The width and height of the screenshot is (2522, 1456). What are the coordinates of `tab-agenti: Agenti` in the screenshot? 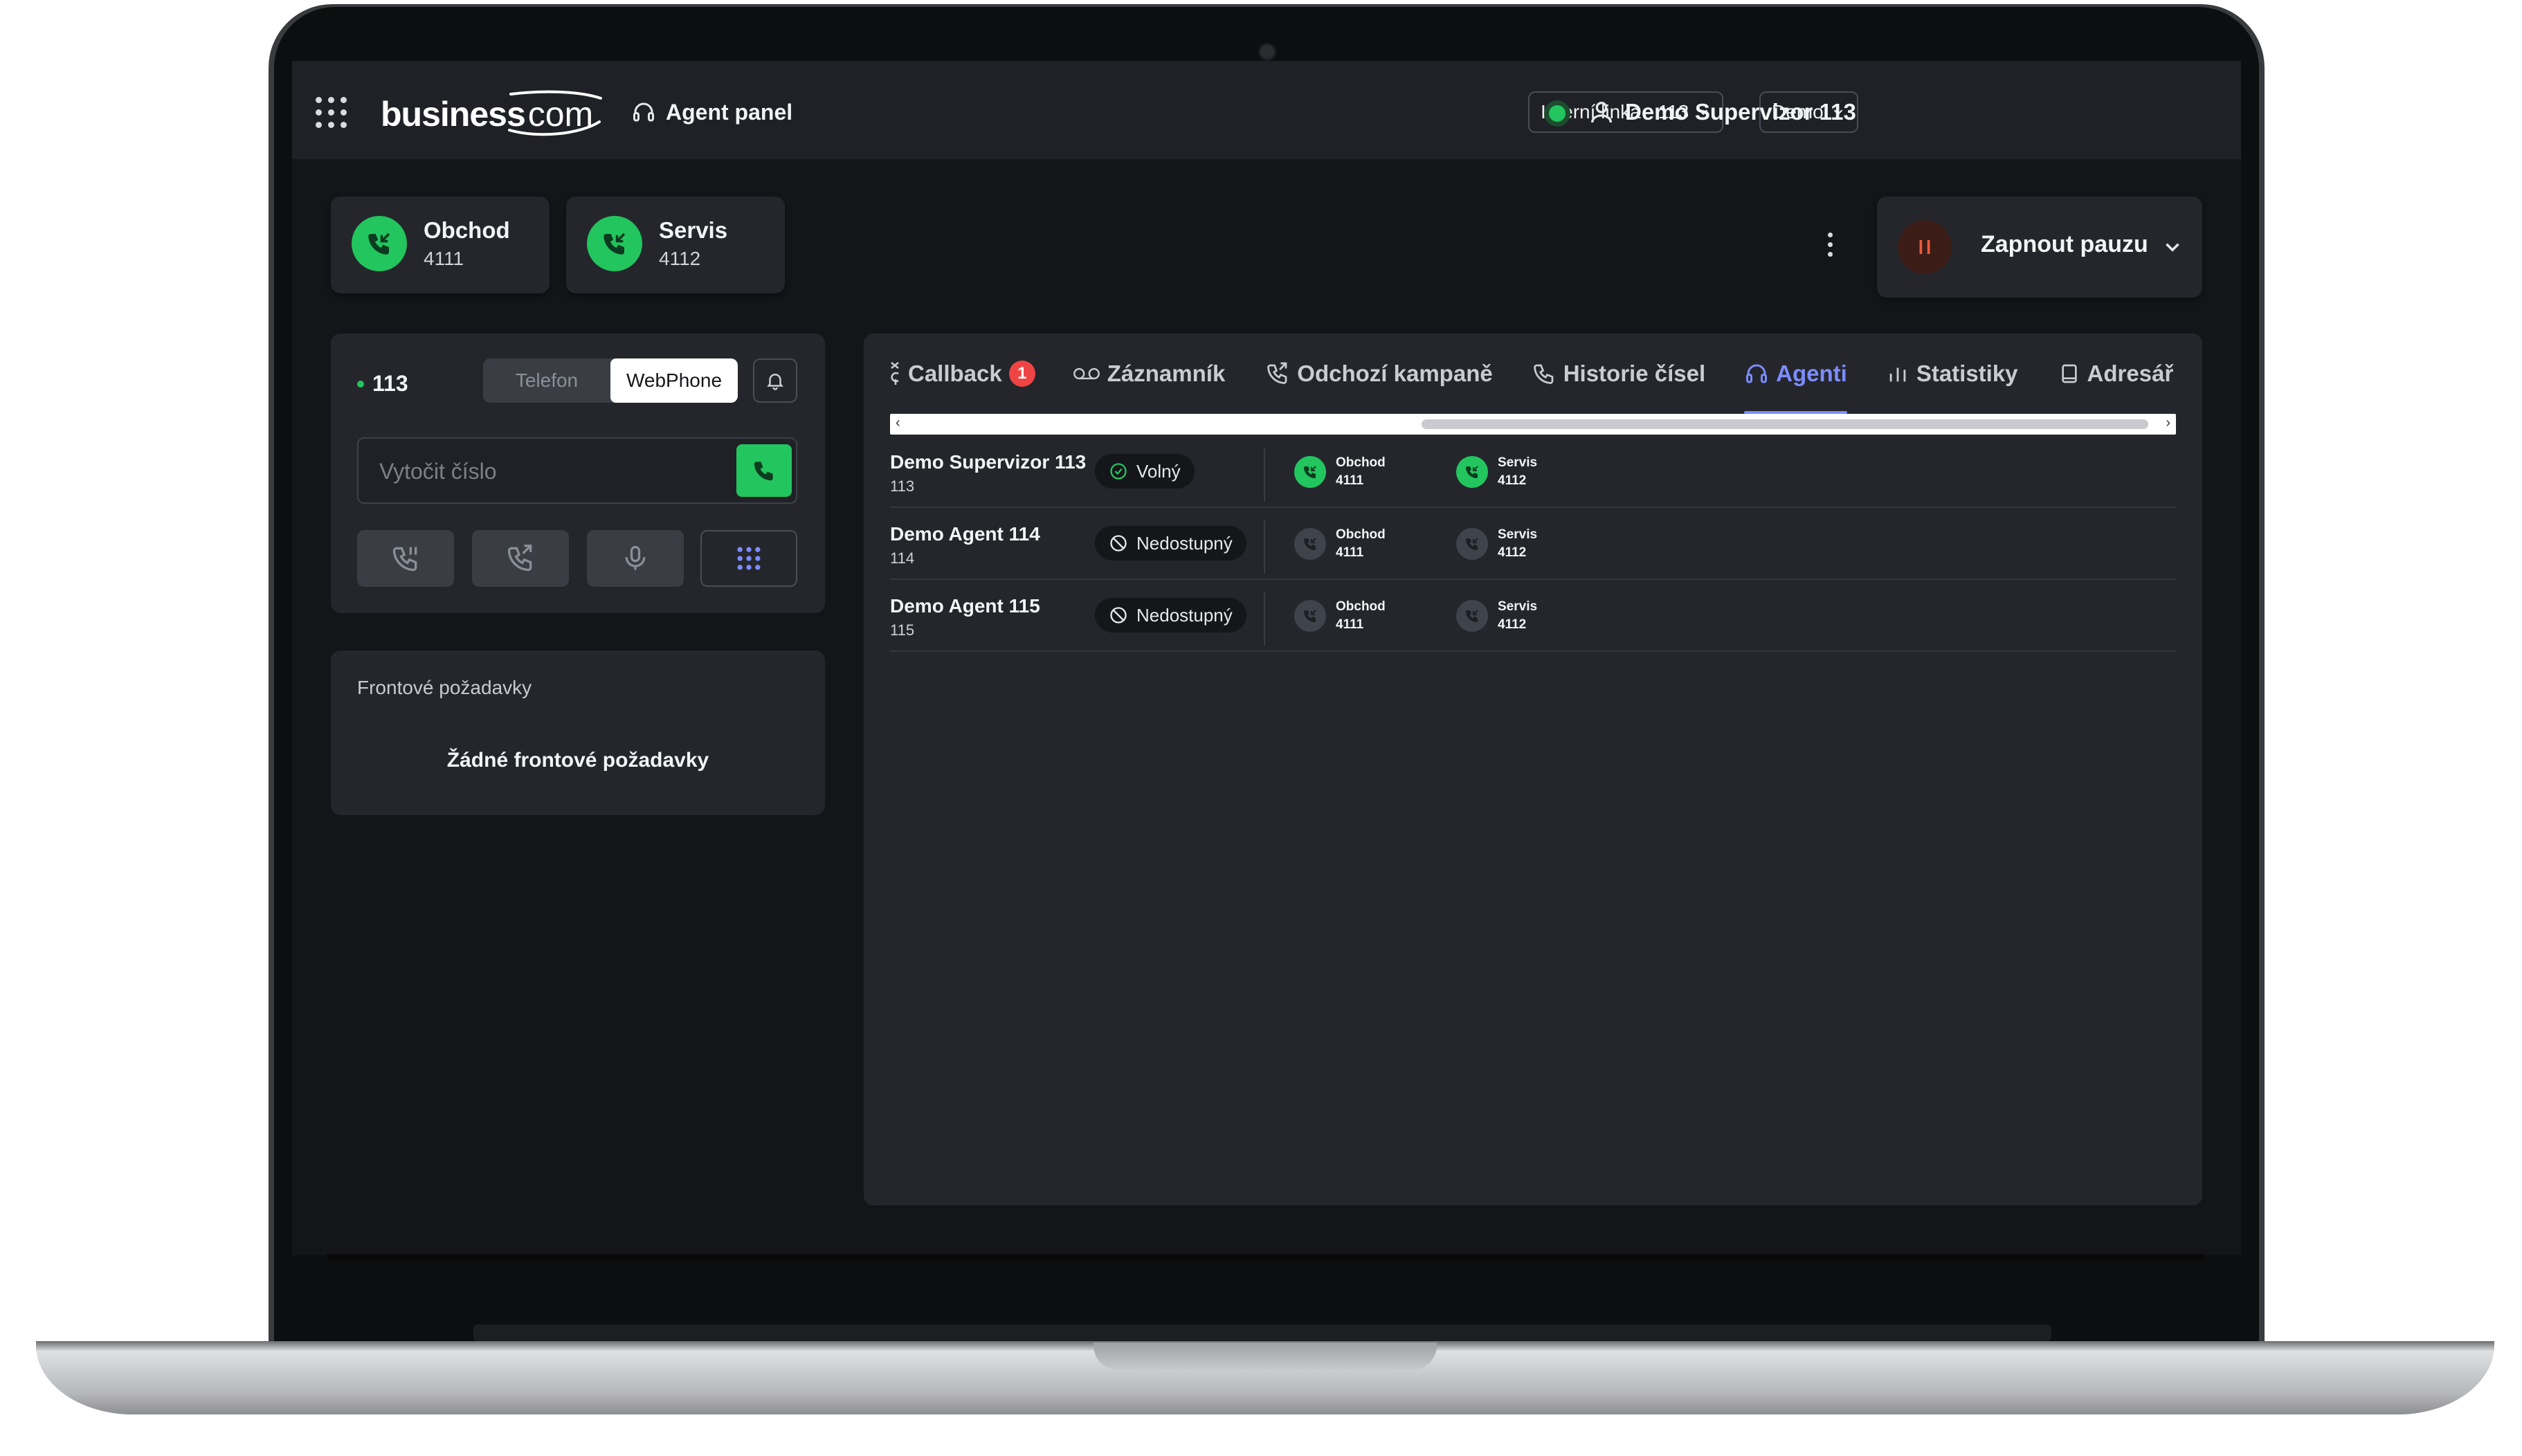 It's located at (1795, 384).